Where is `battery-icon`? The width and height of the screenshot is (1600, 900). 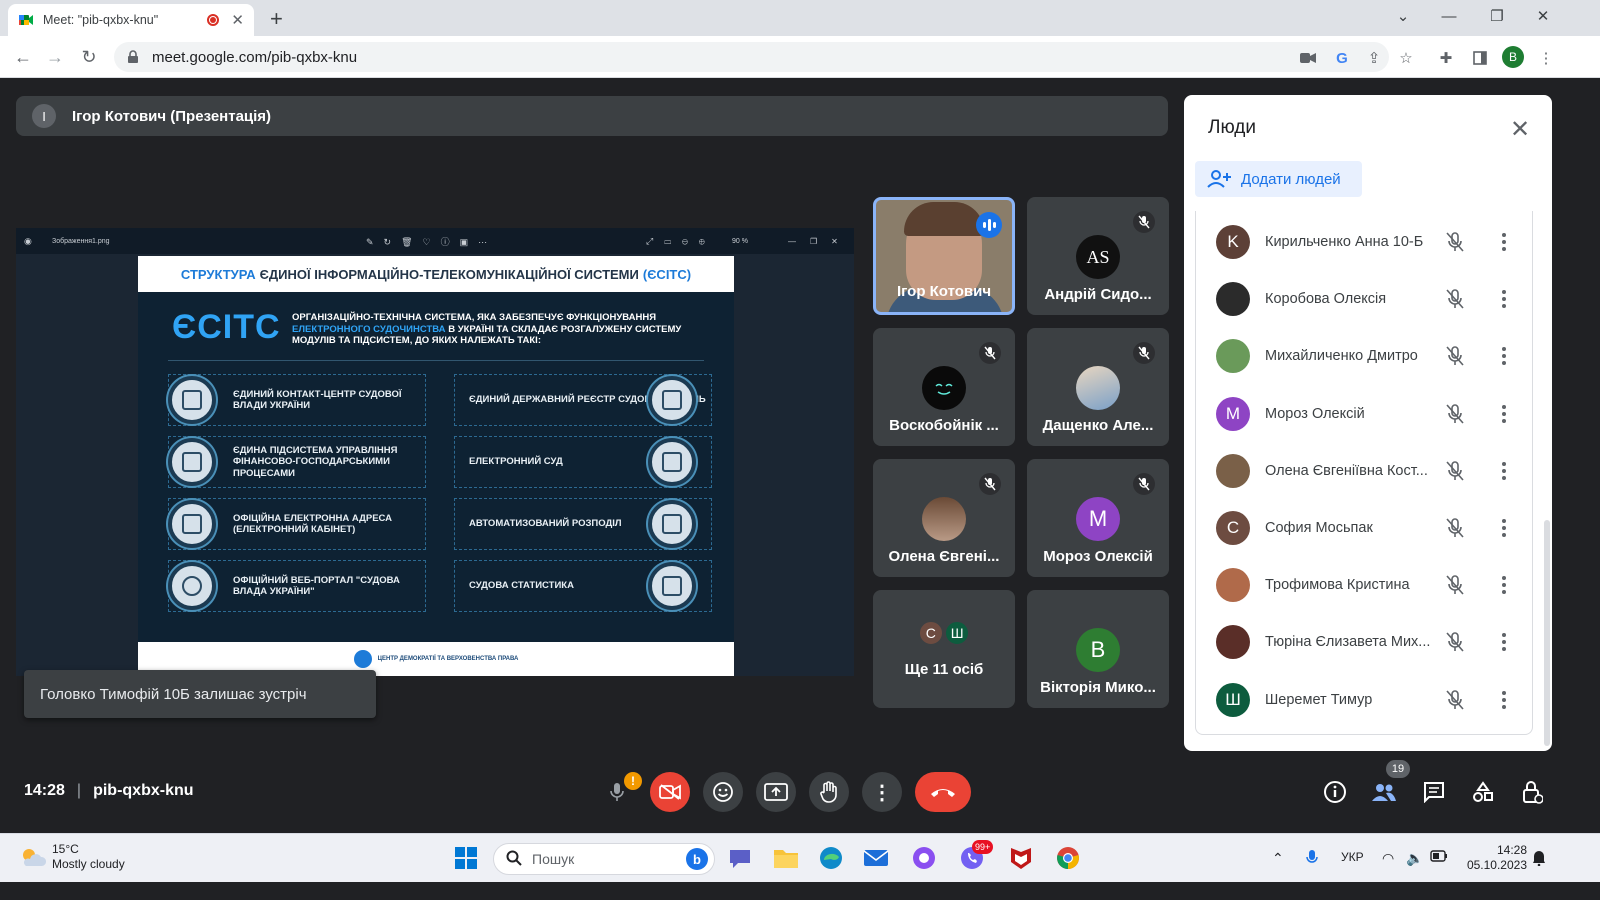 battery-icon is located at coordinates (1439, 857).